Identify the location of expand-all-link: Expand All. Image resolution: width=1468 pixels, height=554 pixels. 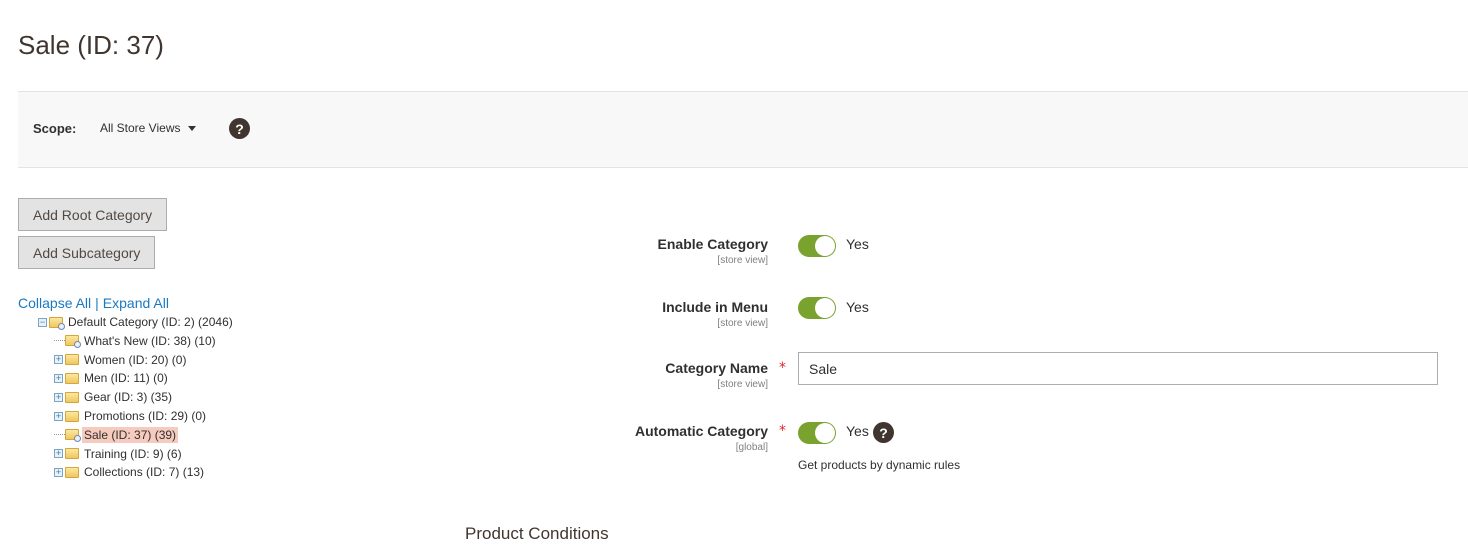
(136, 303).